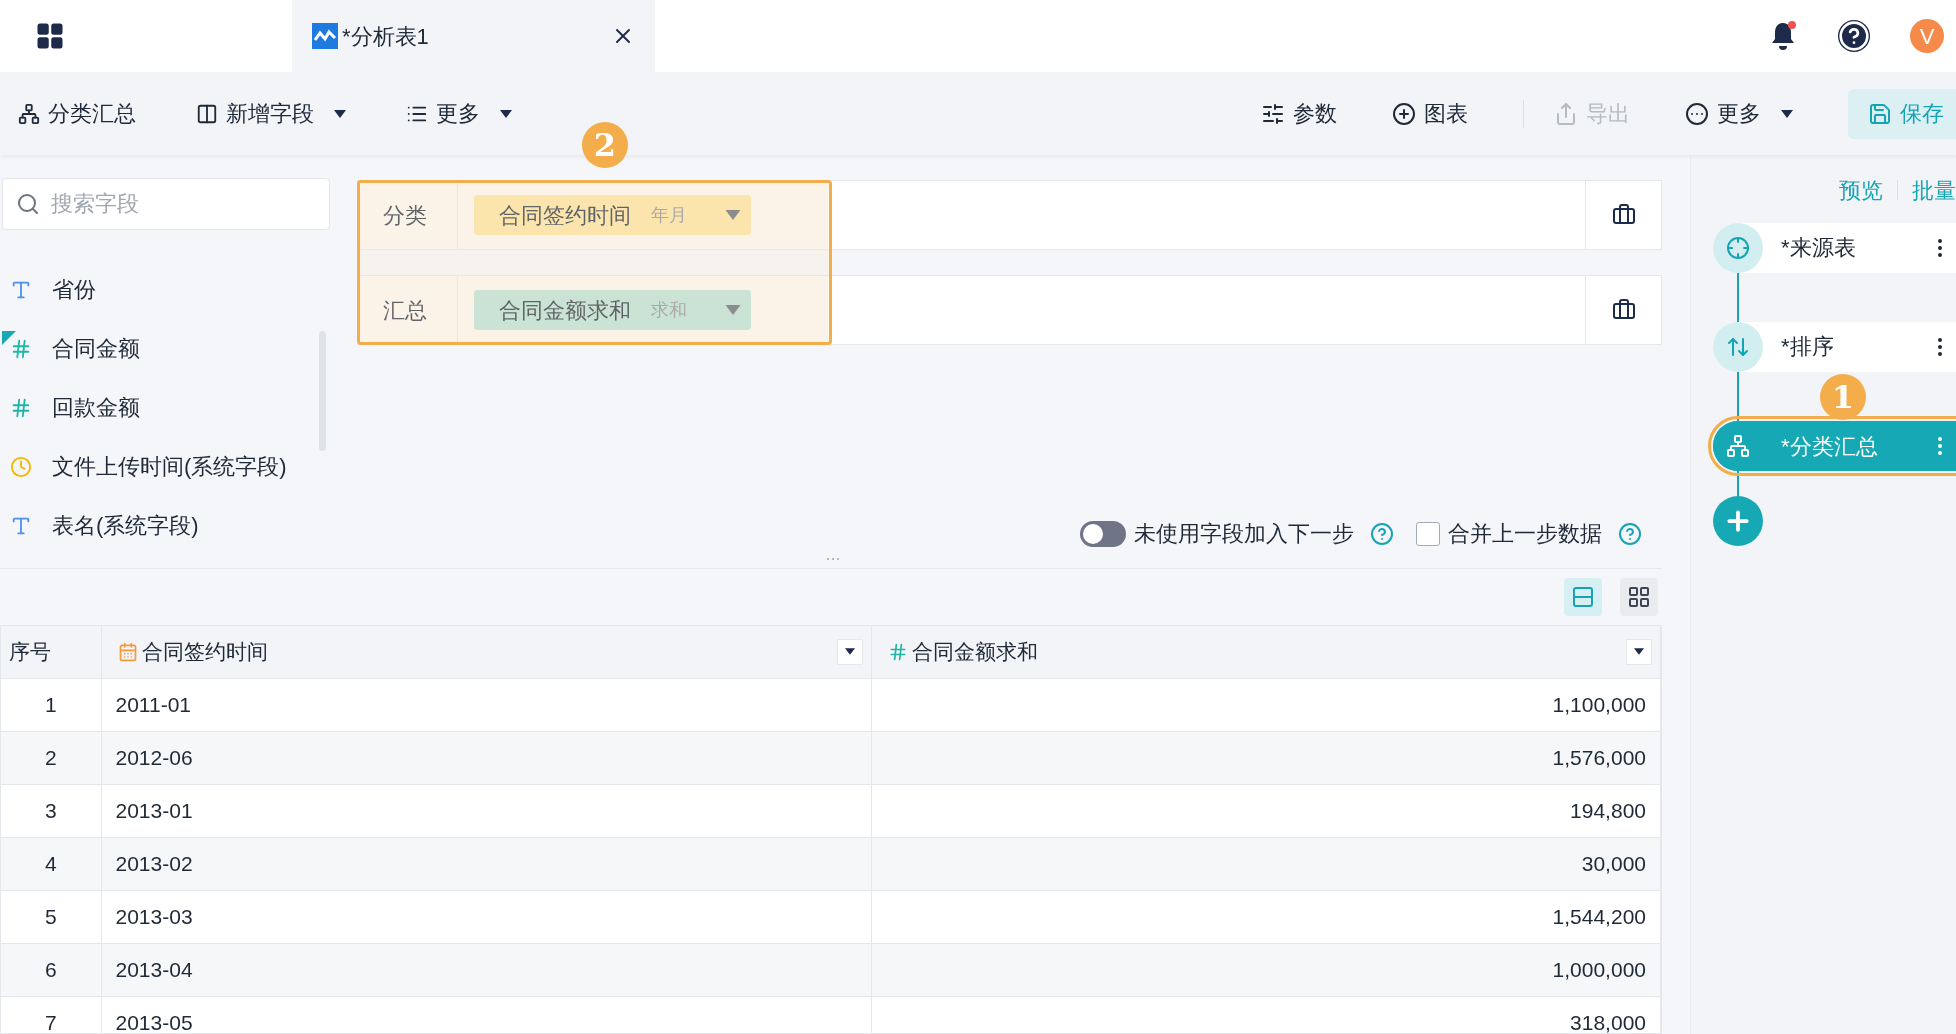 This screenshot has height=1034, width=1956. What do you see at coordinates (1739, 113) in the screenshot?
I see `toolbar-button: 更多` at bounding box center [1739, 113].